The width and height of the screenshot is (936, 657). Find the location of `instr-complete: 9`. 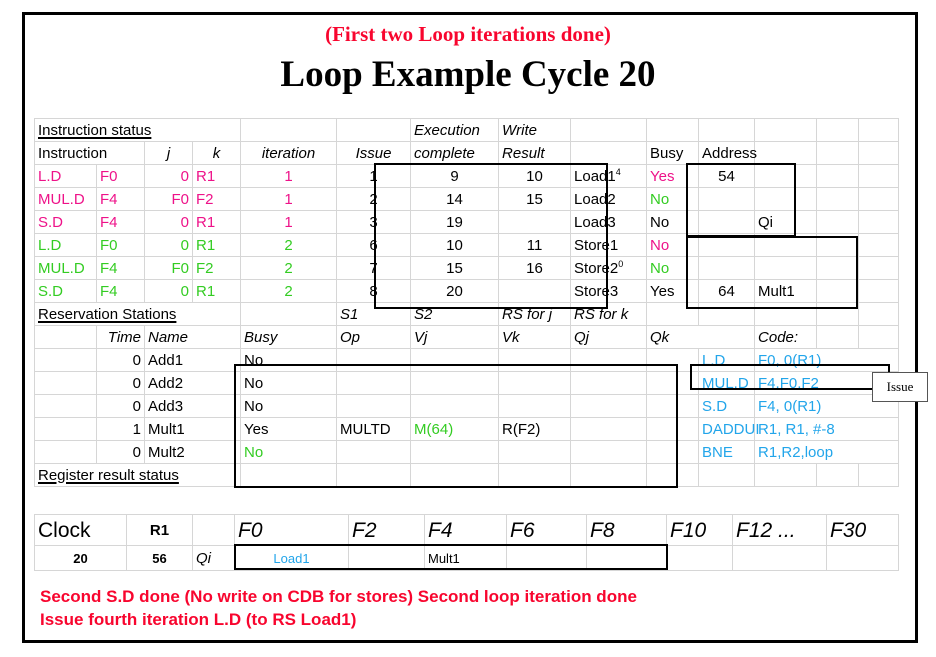

instr-complete: 9 is located at coordinates (455, 176).